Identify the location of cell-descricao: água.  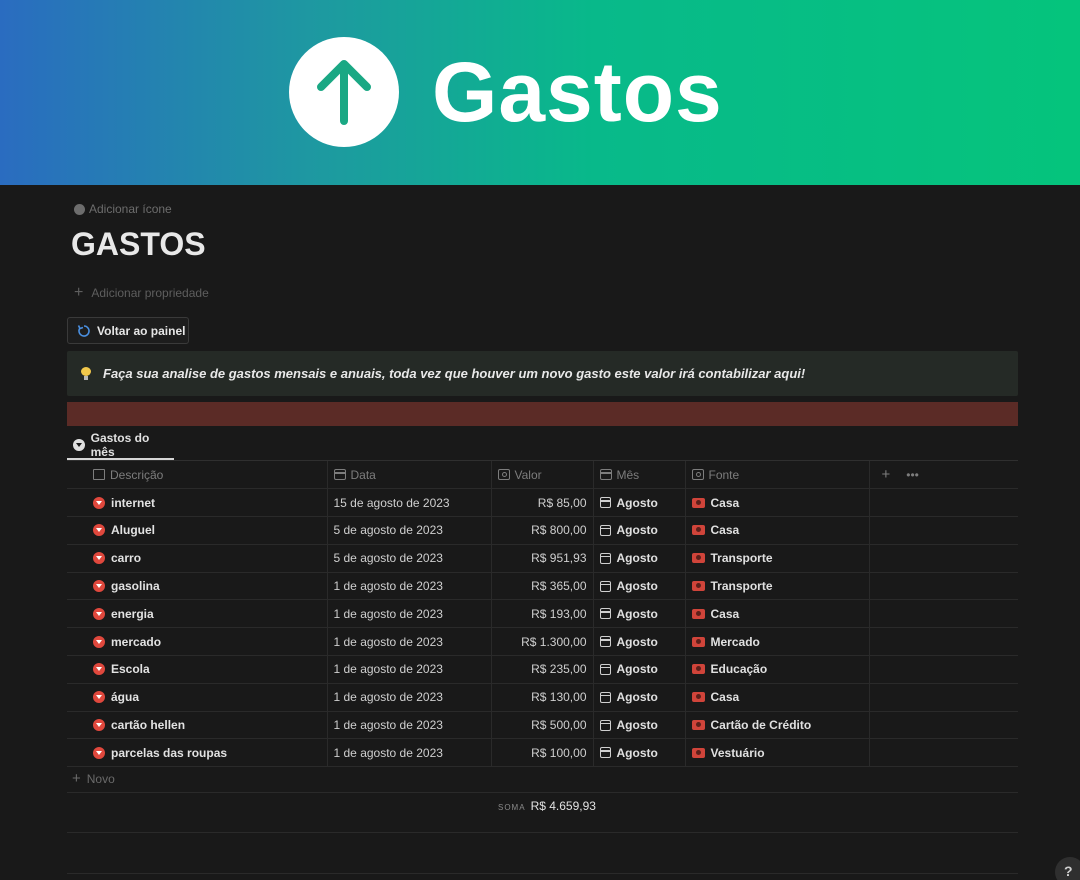
(197, 697).